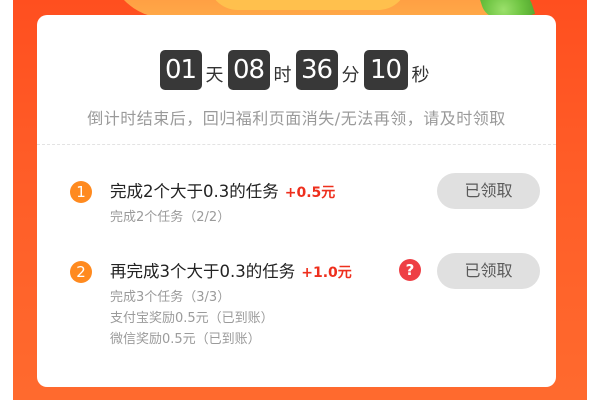  What do you see at coordinates (420, 75) in the screenshot?
I see `seconds-unit: 秒` at bounding box center [420, 75].